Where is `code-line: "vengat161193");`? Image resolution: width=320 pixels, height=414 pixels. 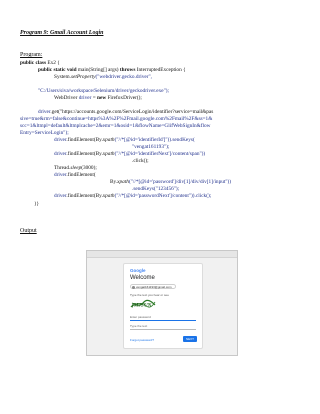 code-line: "vengat161193"); is located at coordinates (151, 147).